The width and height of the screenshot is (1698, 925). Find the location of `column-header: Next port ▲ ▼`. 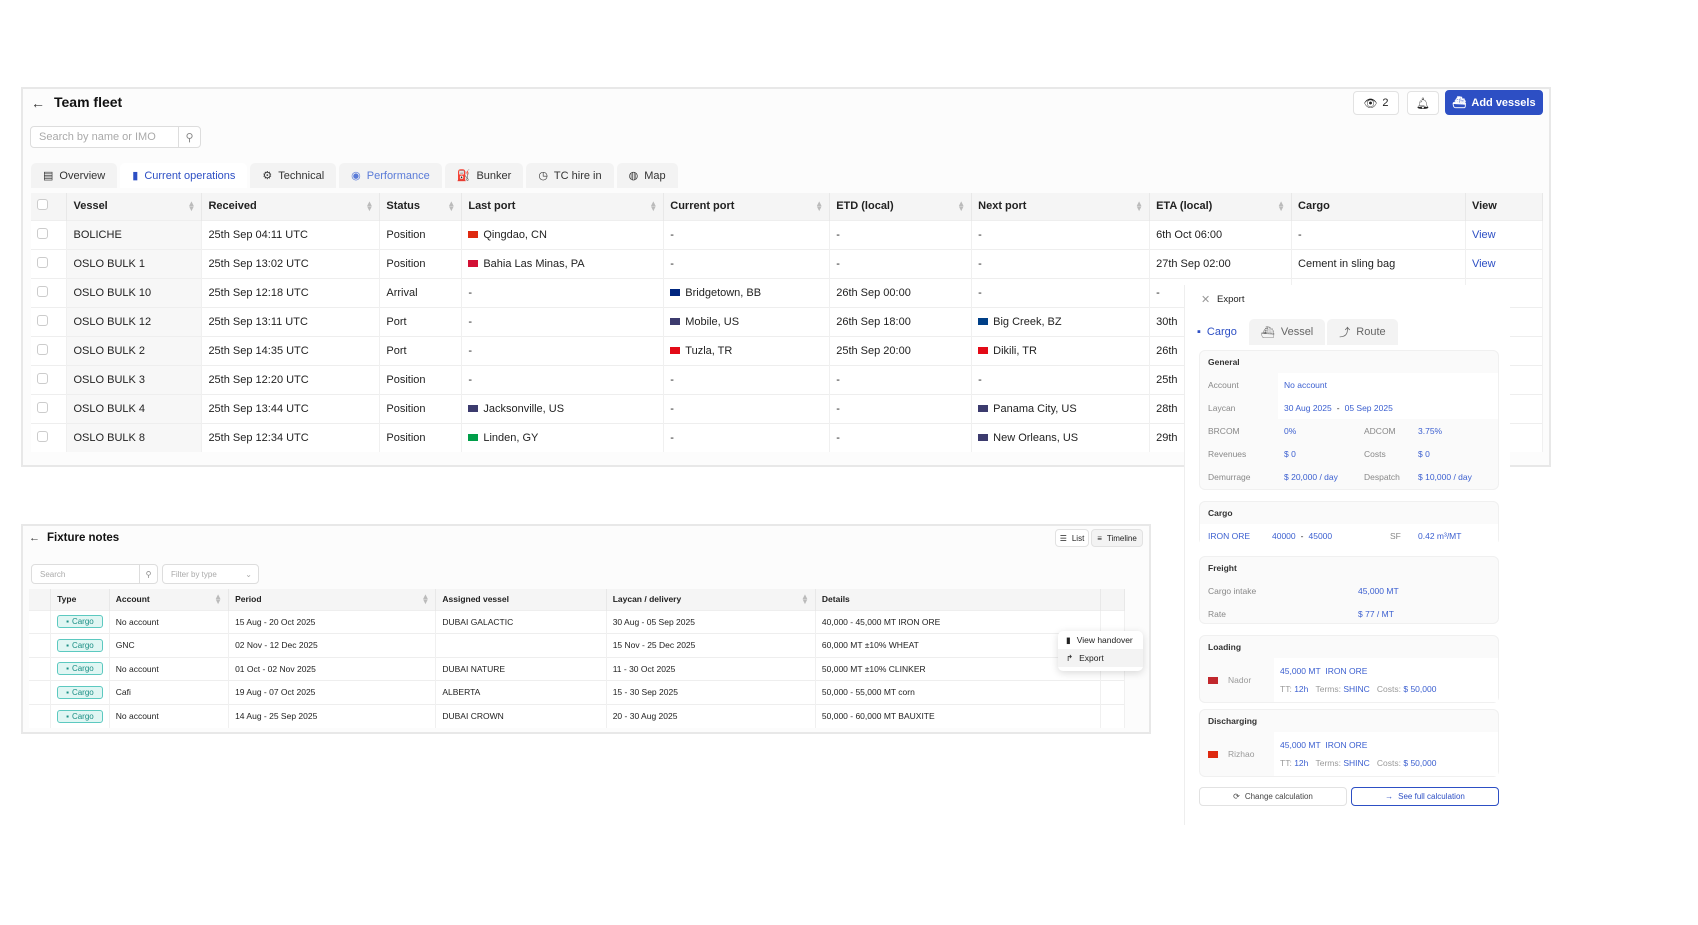

column-header: Next port ▲ ▼ is located at coordinates (1061, 206).